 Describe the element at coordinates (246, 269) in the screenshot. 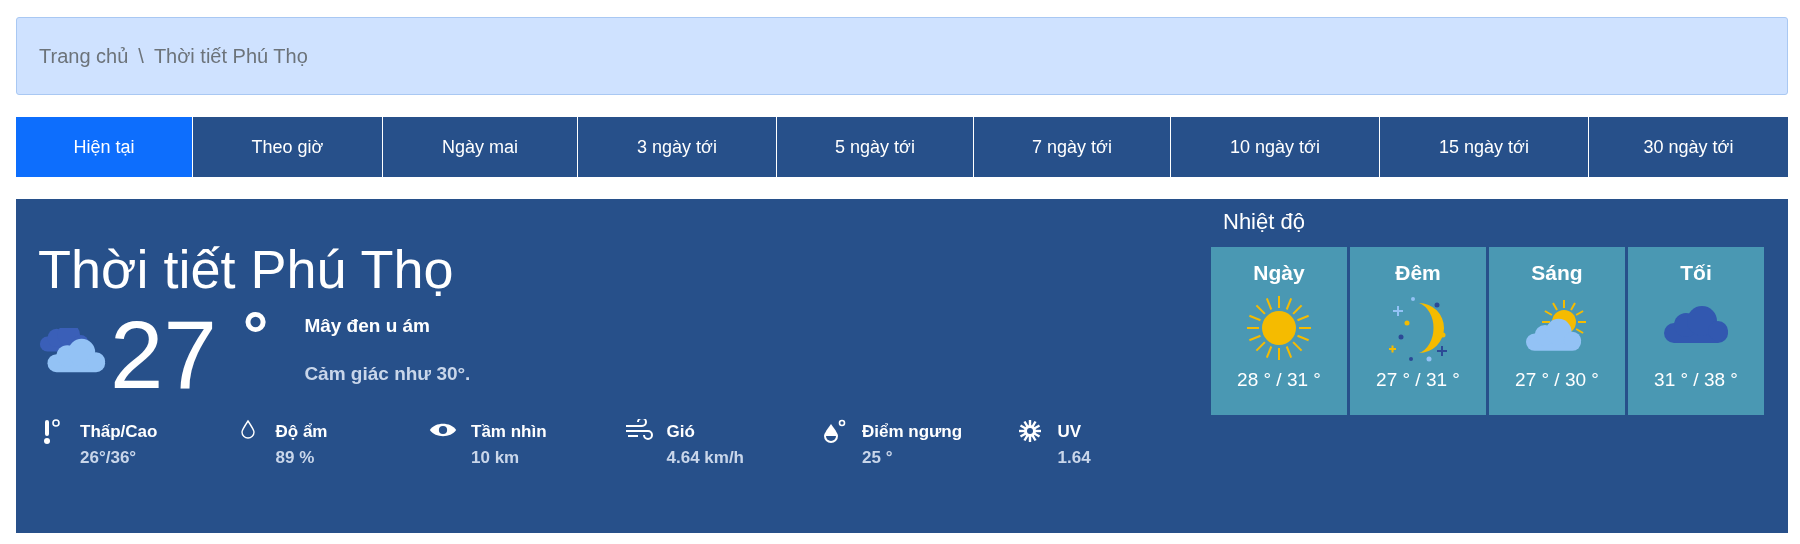

I see `page-title: Thời tiết Phú Thọ` at that location.